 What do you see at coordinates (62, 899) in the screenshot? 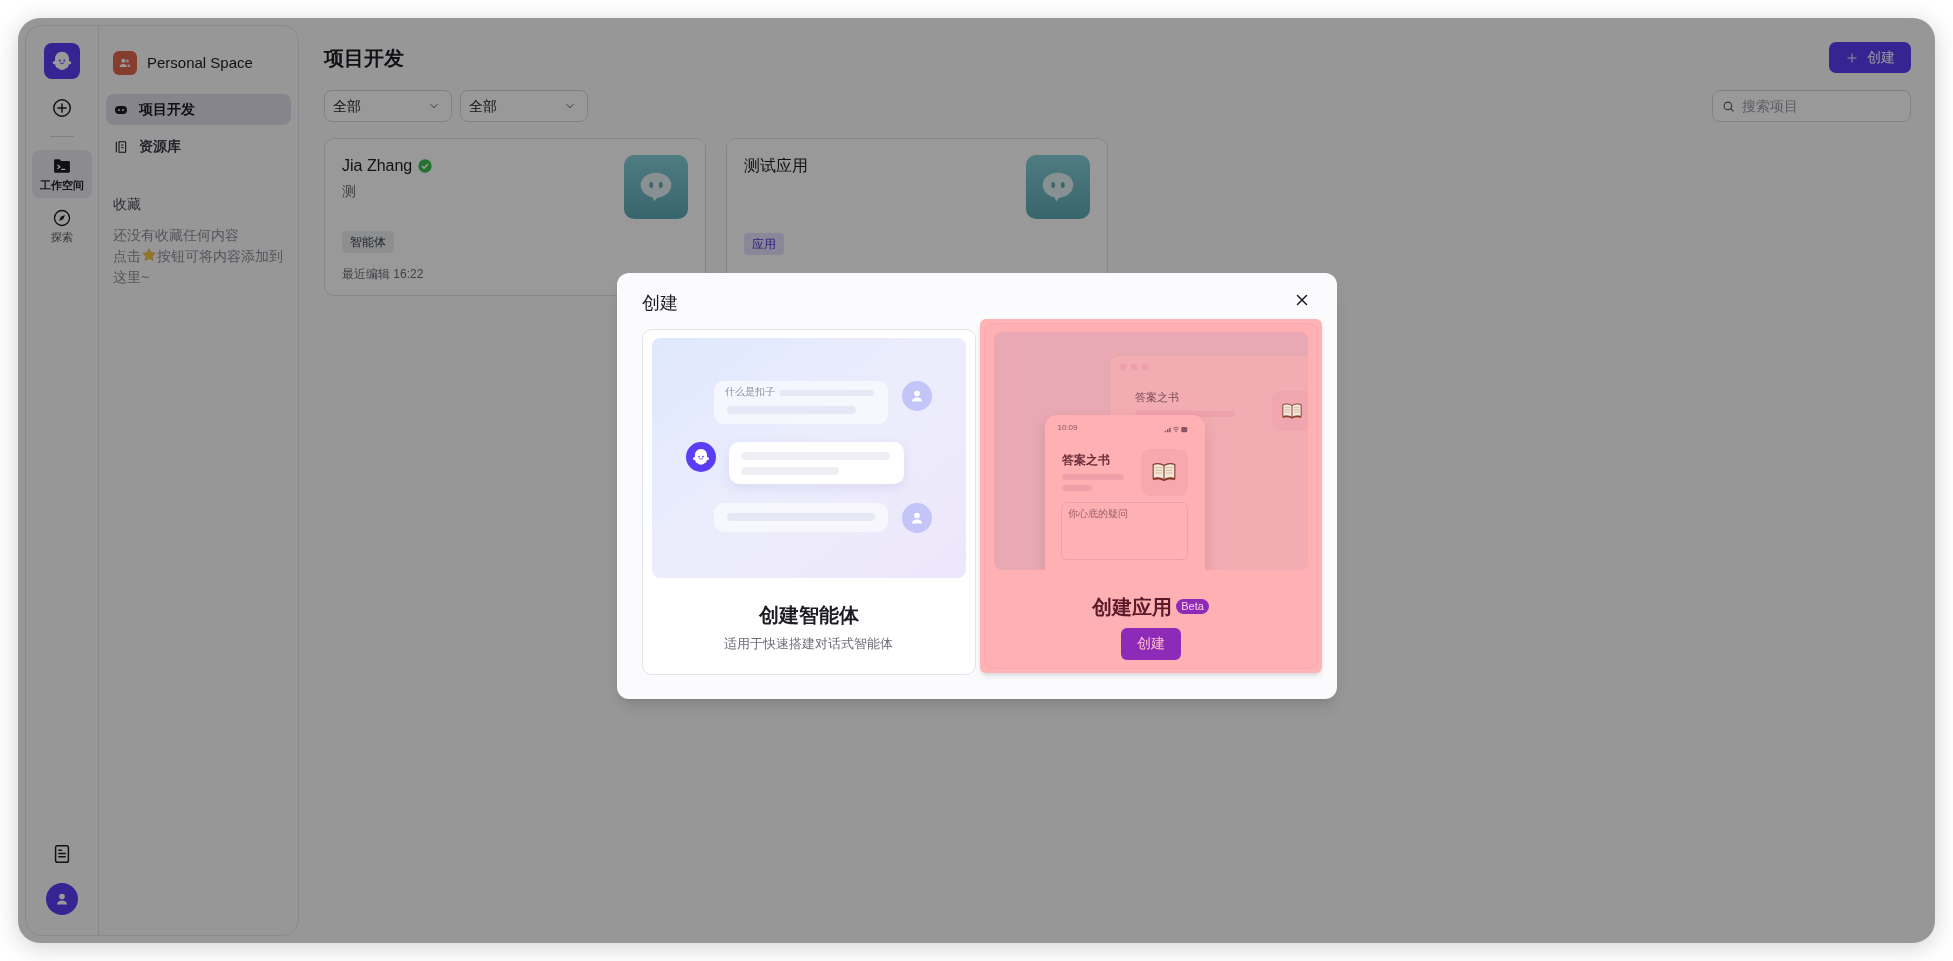
I see `user-avatar` at bounding box center [62, 899].